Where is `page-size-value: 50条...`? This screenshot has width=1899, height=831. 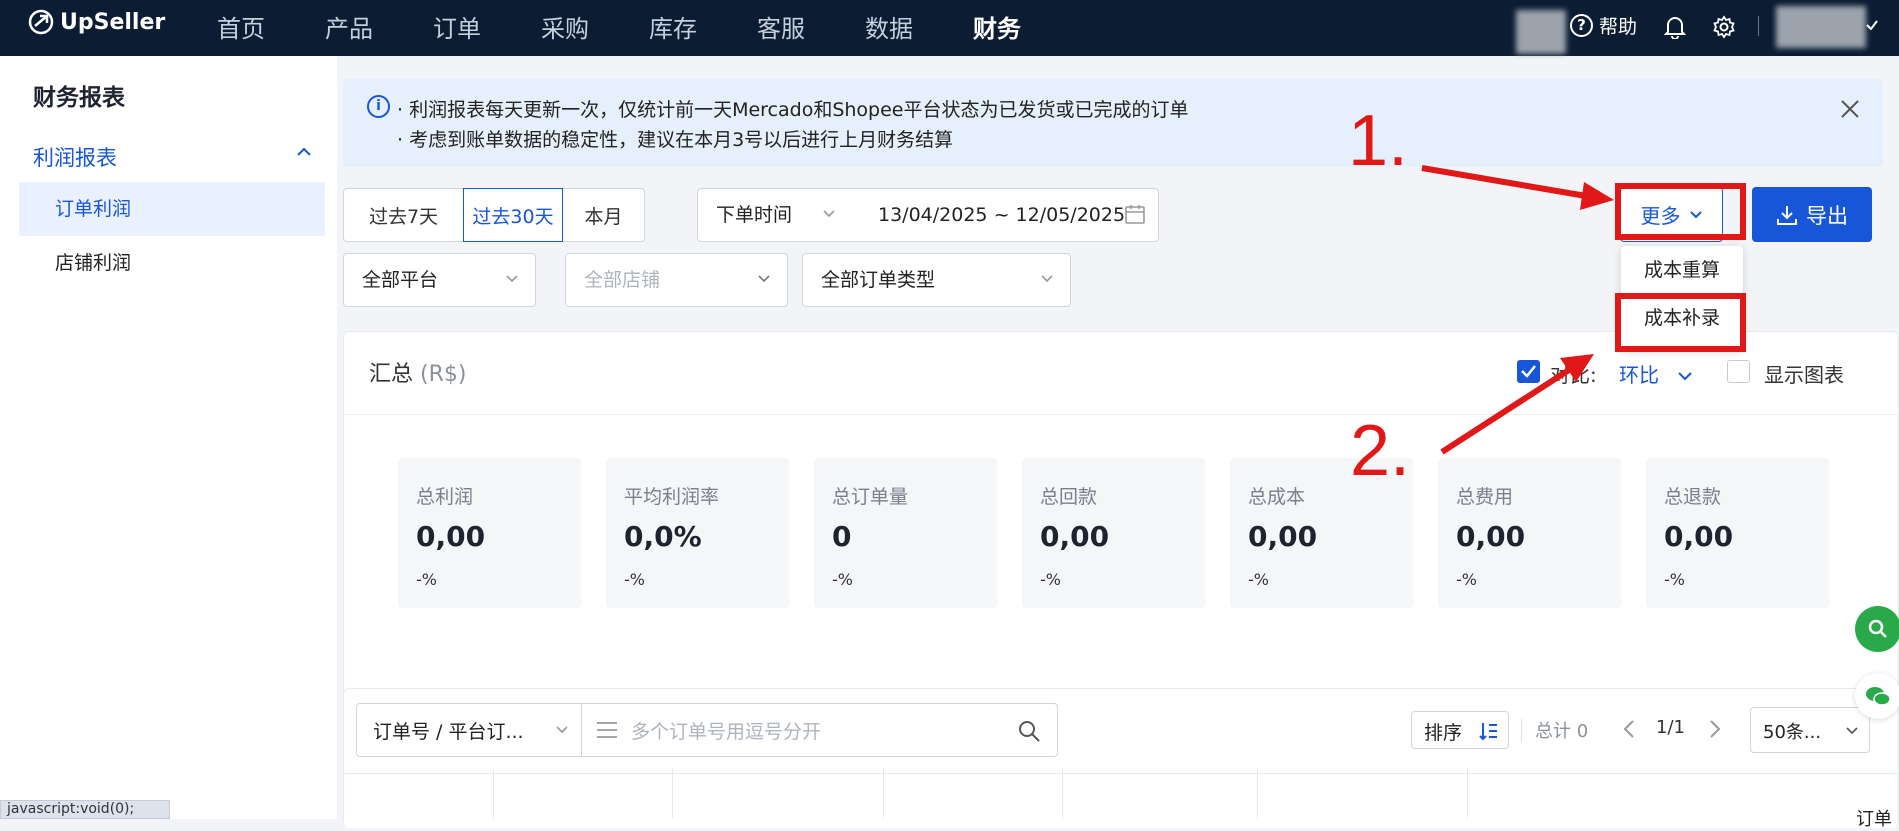 page-size-value: 50条... is located at coordinates (1792, 732).